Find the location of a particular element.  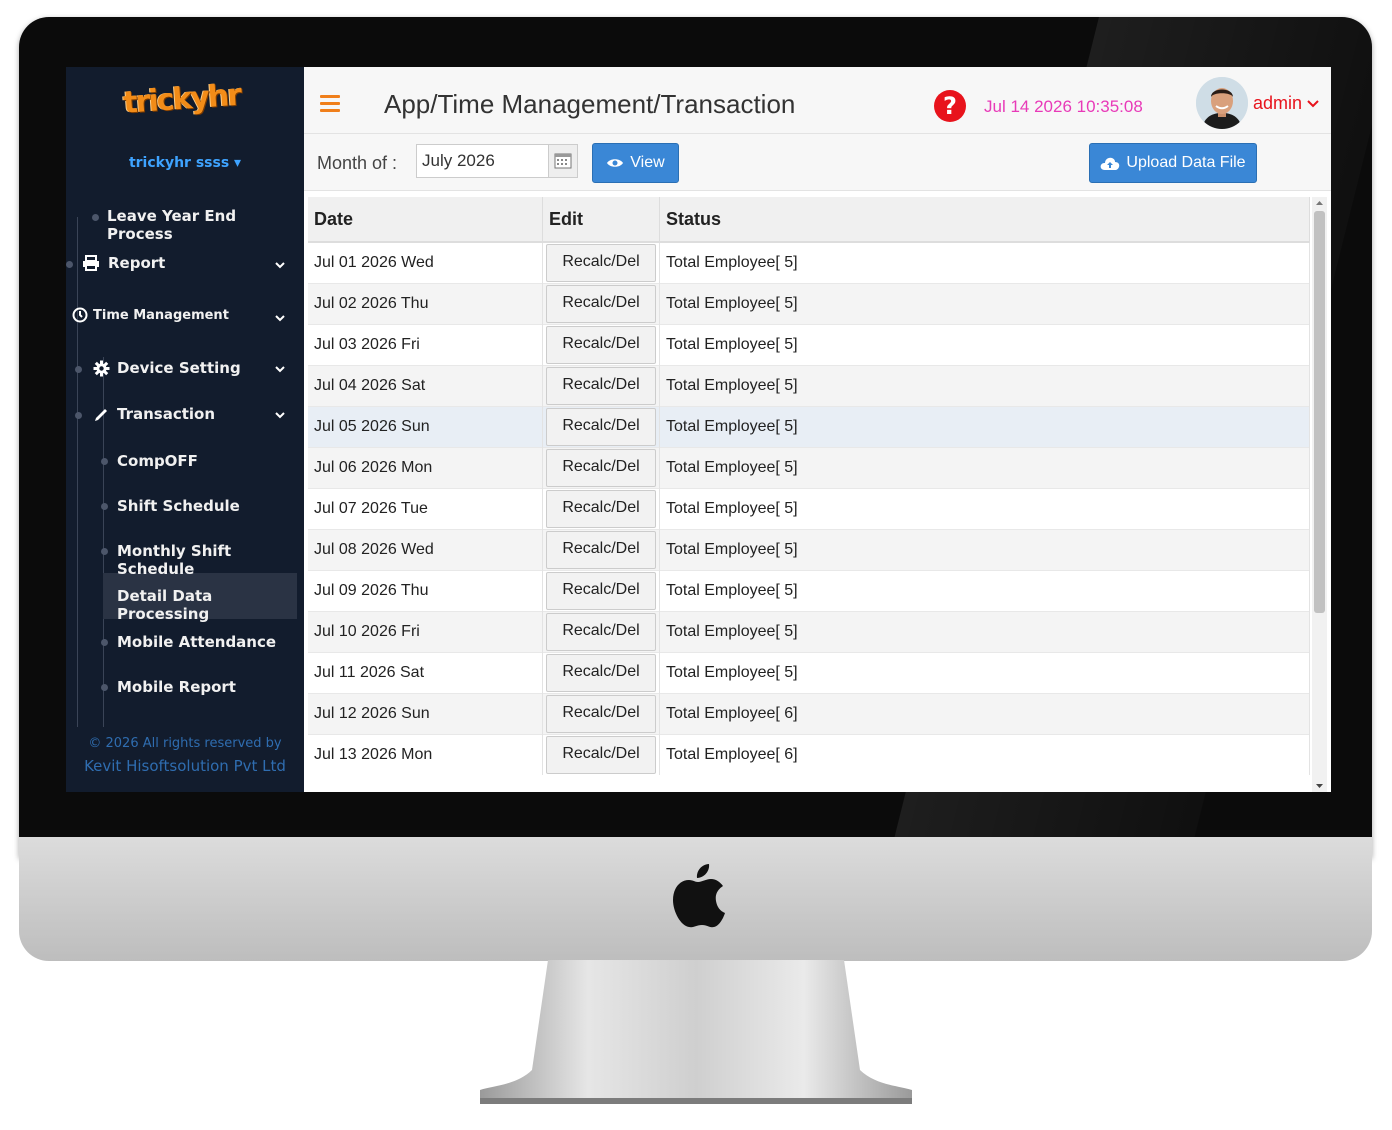

column-header-status: Status is located at coordinates (984, 220).